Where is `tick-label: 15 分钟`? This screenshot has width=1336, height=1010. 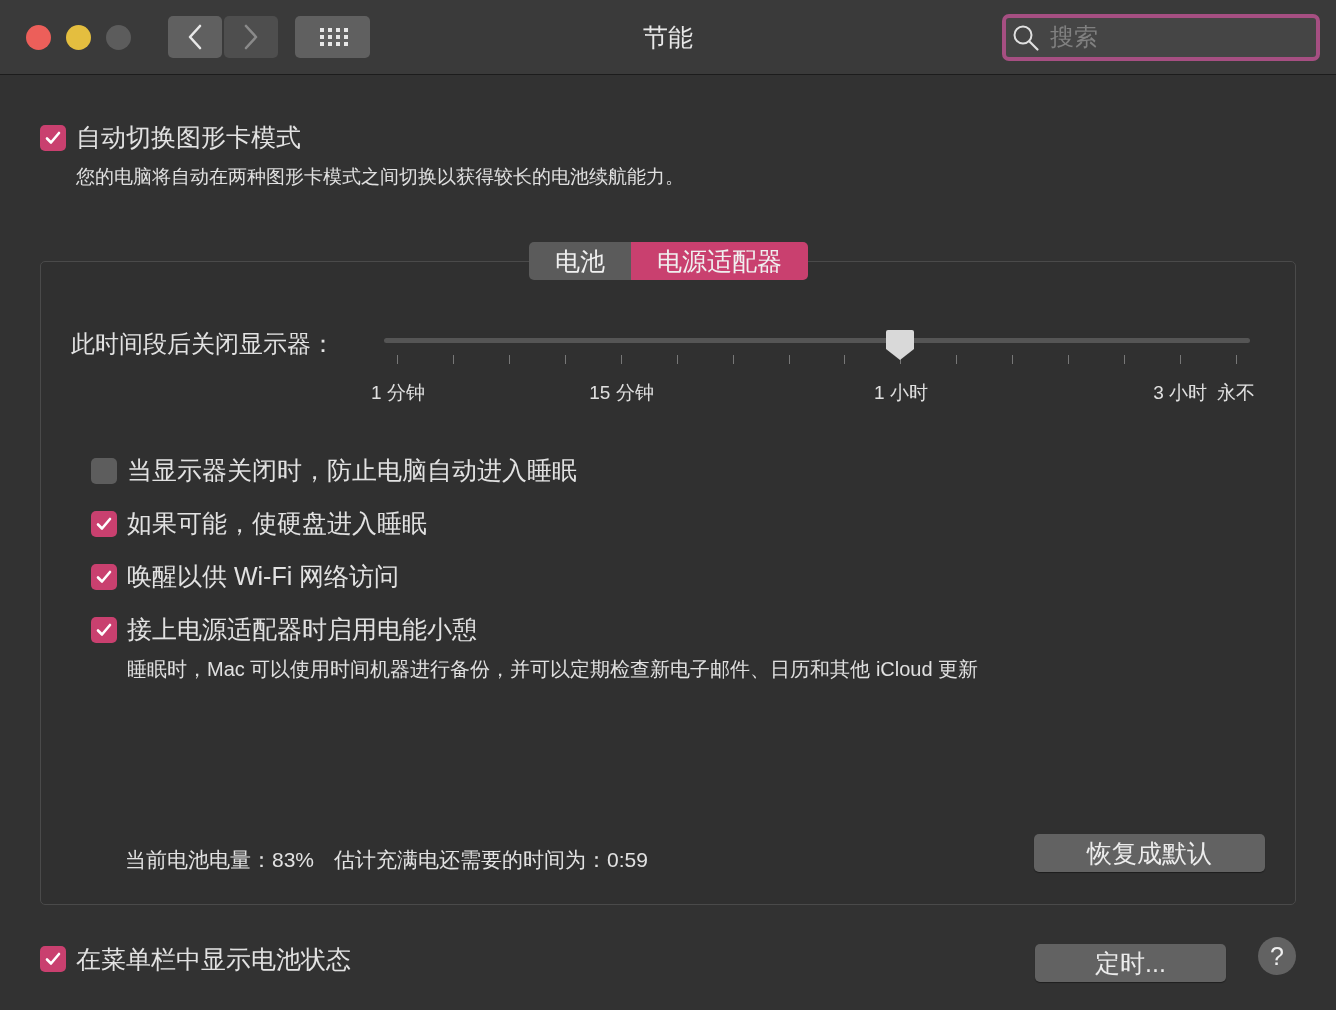 tick-label: 15 分钟 is located at coordinates (621, 393).